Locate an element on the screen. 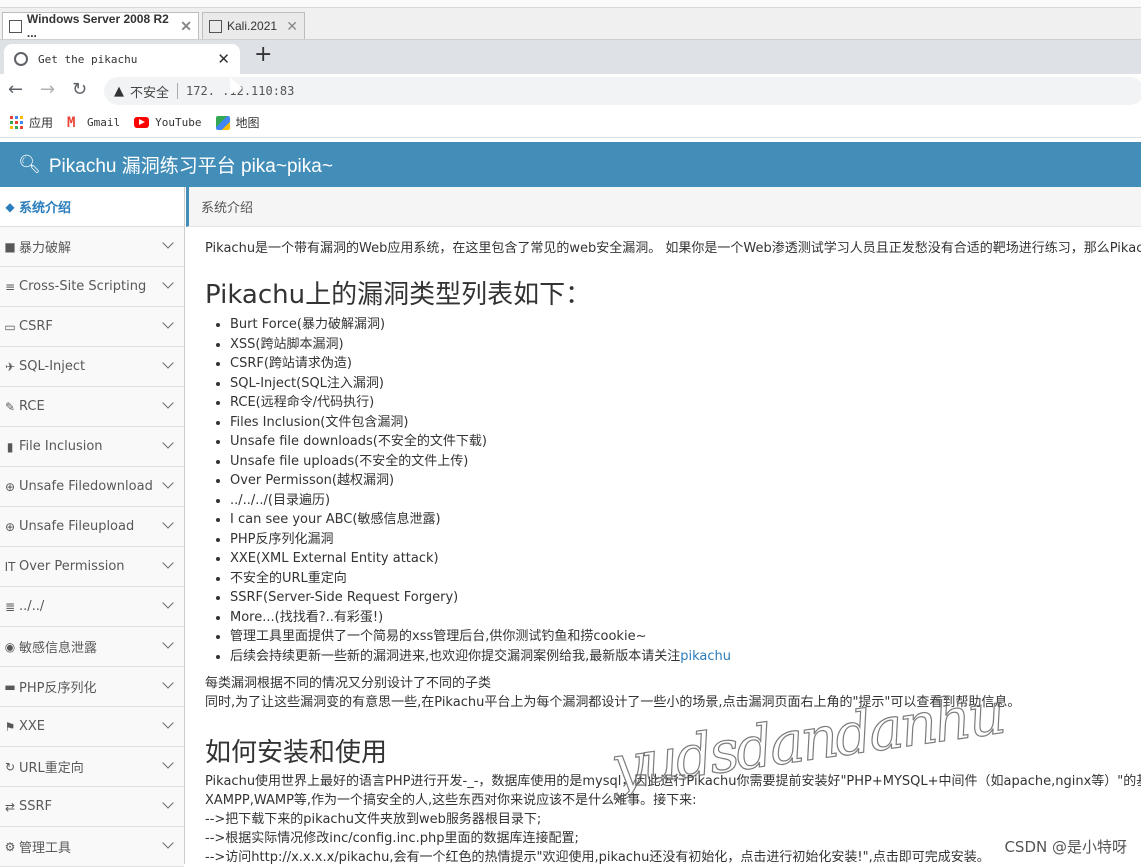 The width and height of the screenshot is (1141, 867). sidebar-item-url-redirect: ↻ URL重定向 is located at coordinates (92, 767).